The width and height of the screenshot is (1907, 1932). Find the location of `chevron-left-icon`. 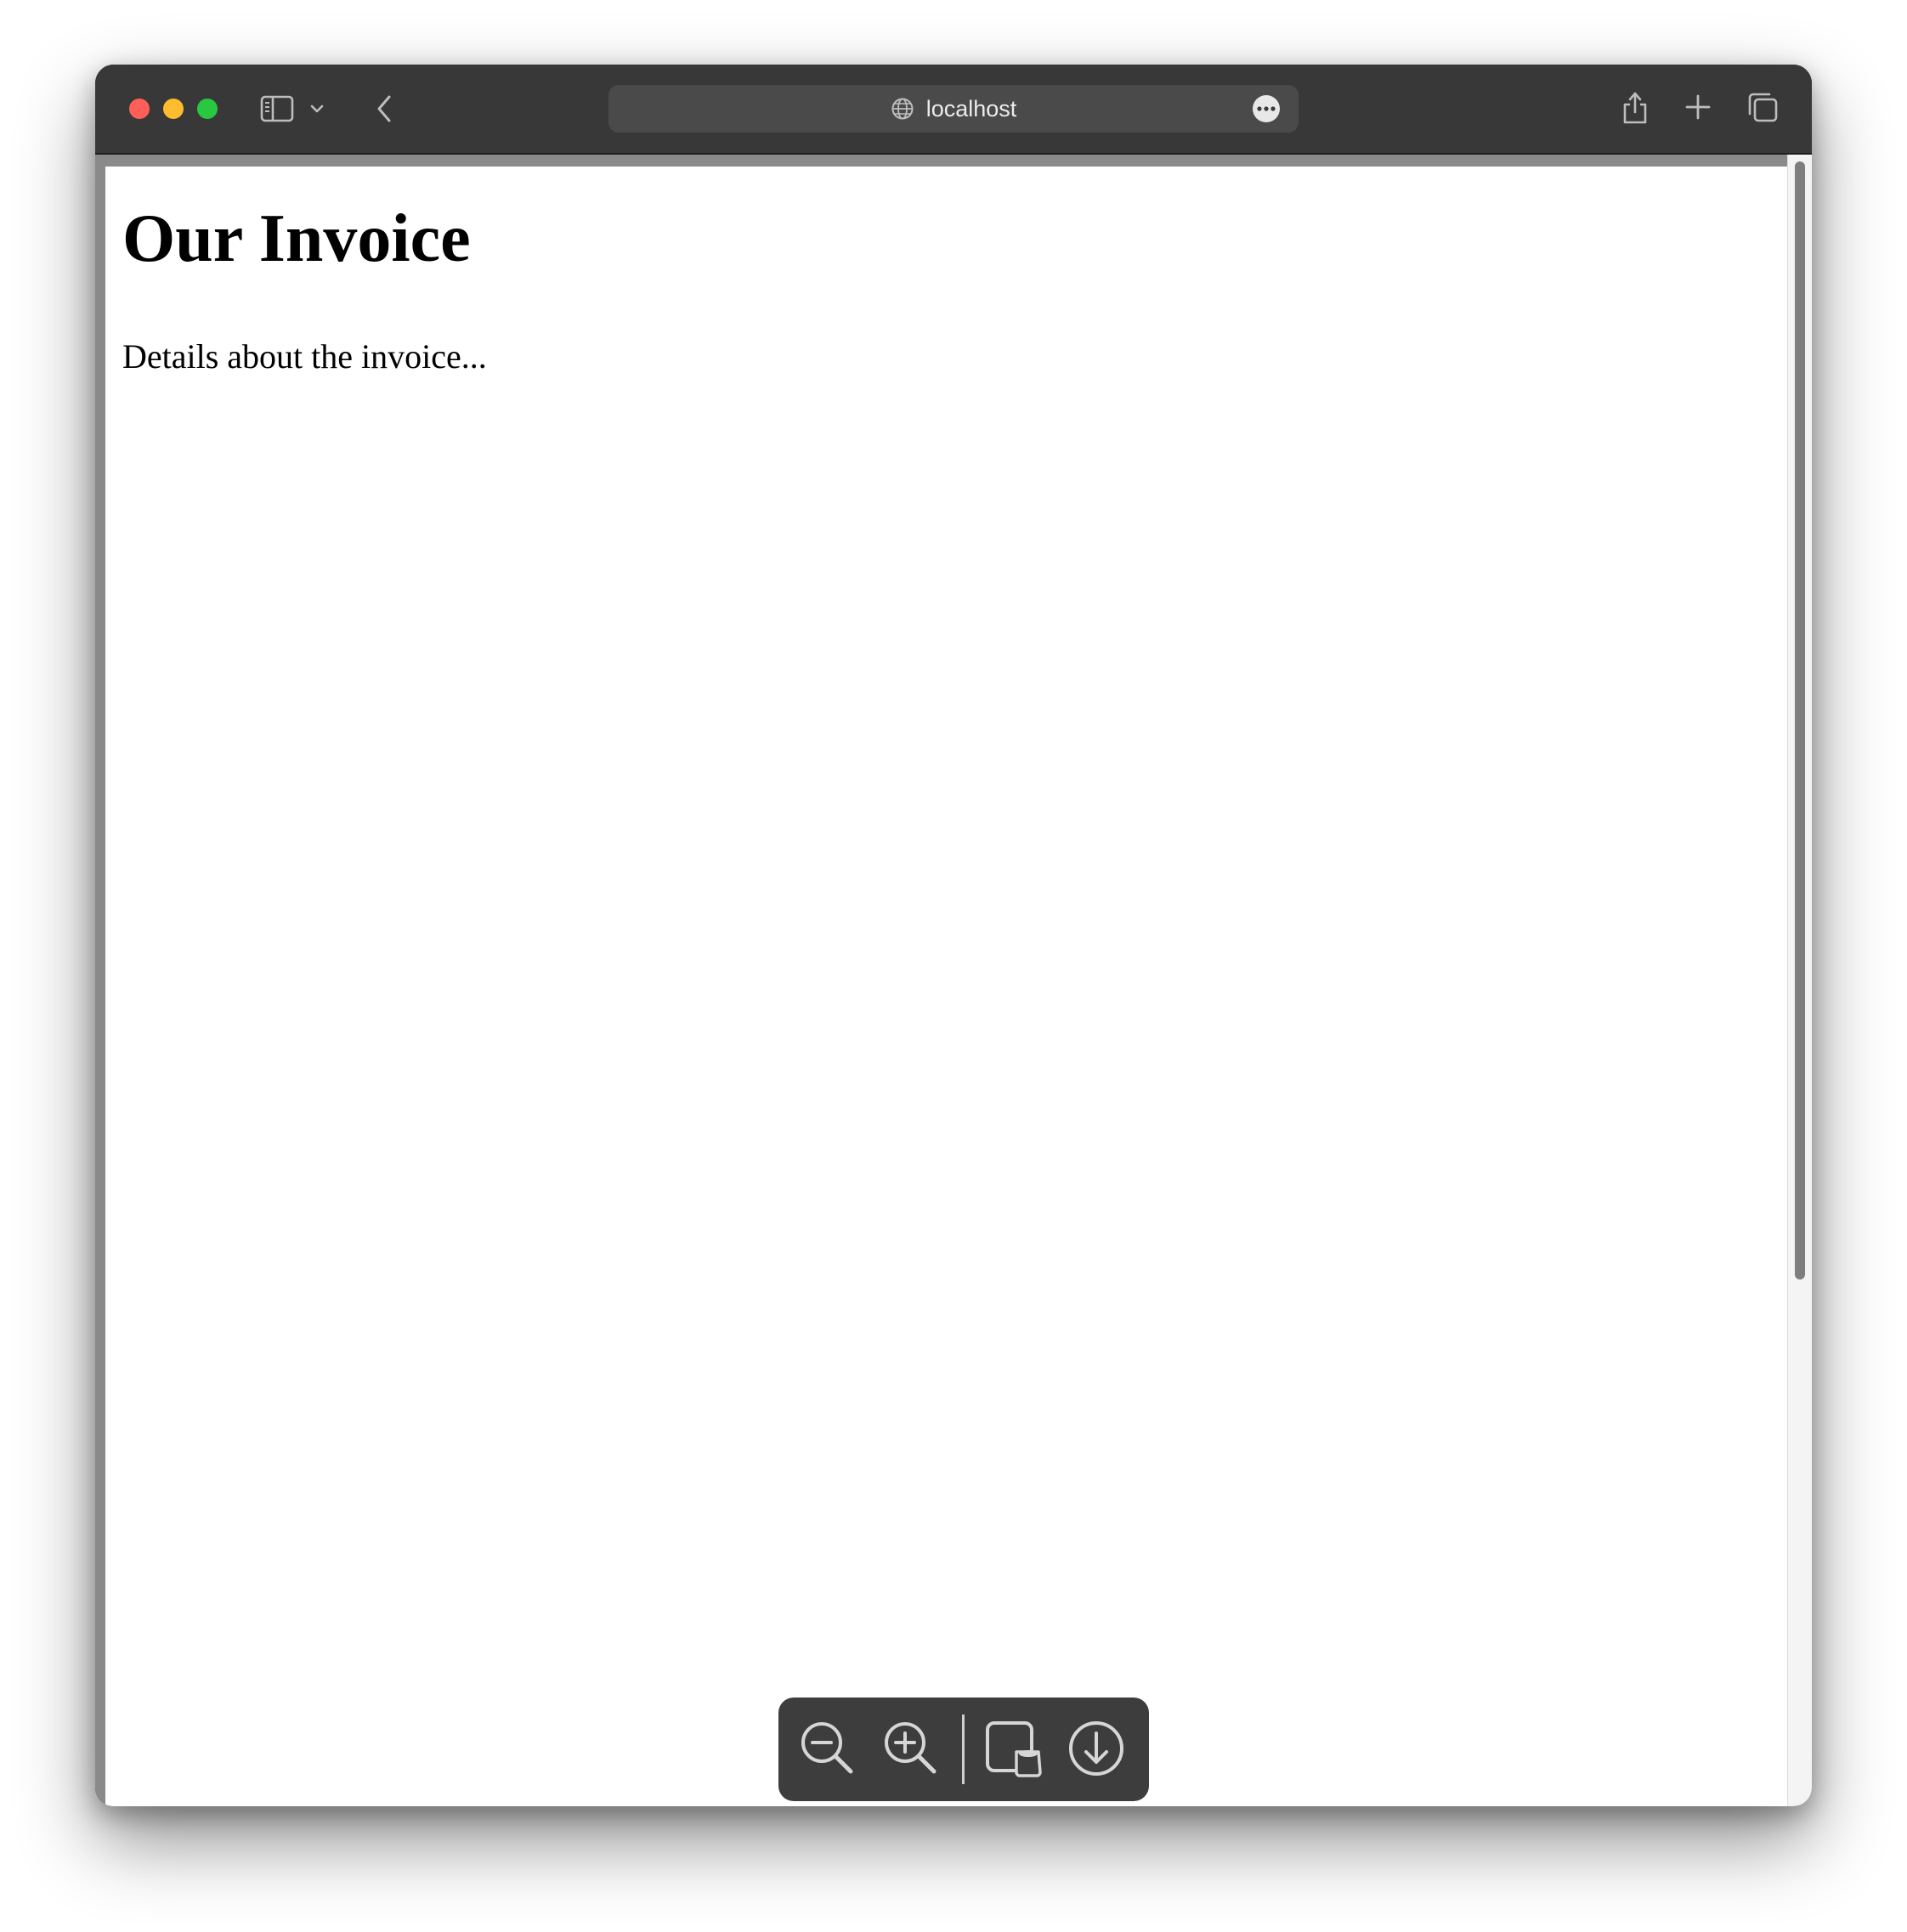

chevron-left-icon is located at coordinates (384, 108).